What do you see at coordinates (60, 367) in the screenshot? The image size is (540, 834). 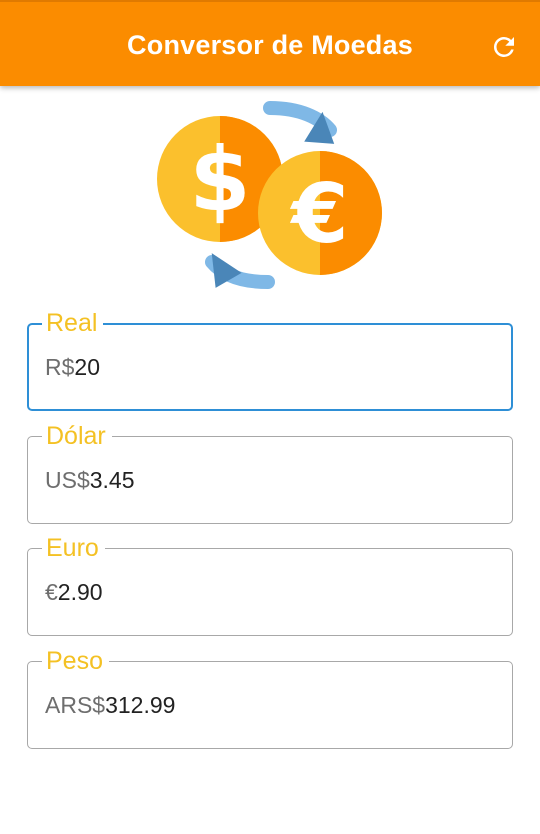 I see `real-prefix: R$` at bounding box center [60, 367].